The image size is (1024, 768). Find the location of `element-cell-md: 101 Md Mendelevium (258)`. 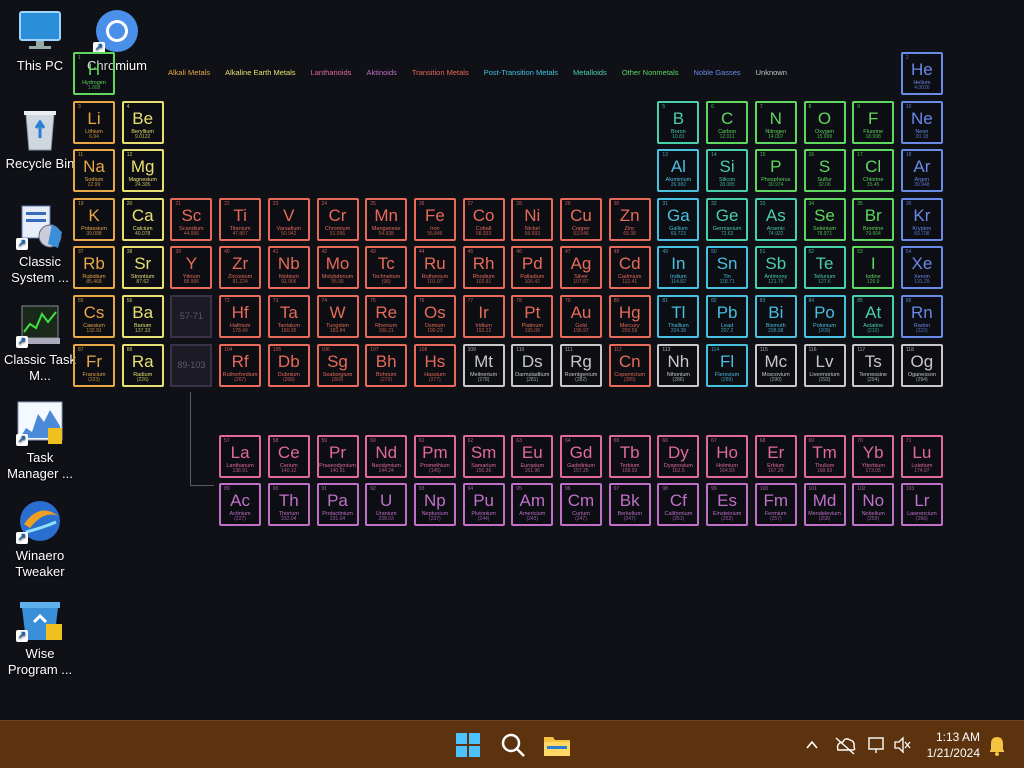

element-cell-md: 101 Md Mendelevium (258) is located at coordinates (824, 505).